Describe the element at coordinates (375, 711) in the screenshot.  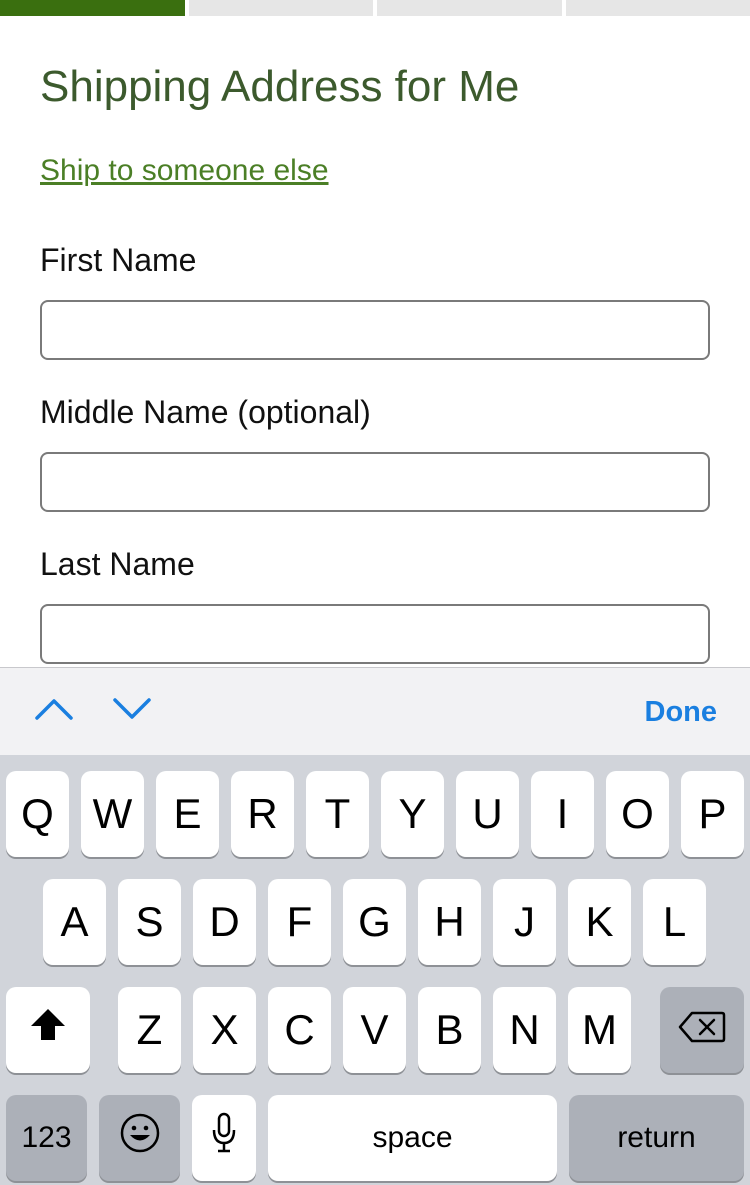
I see `keyboard-accessory-bar: Done` at that location.